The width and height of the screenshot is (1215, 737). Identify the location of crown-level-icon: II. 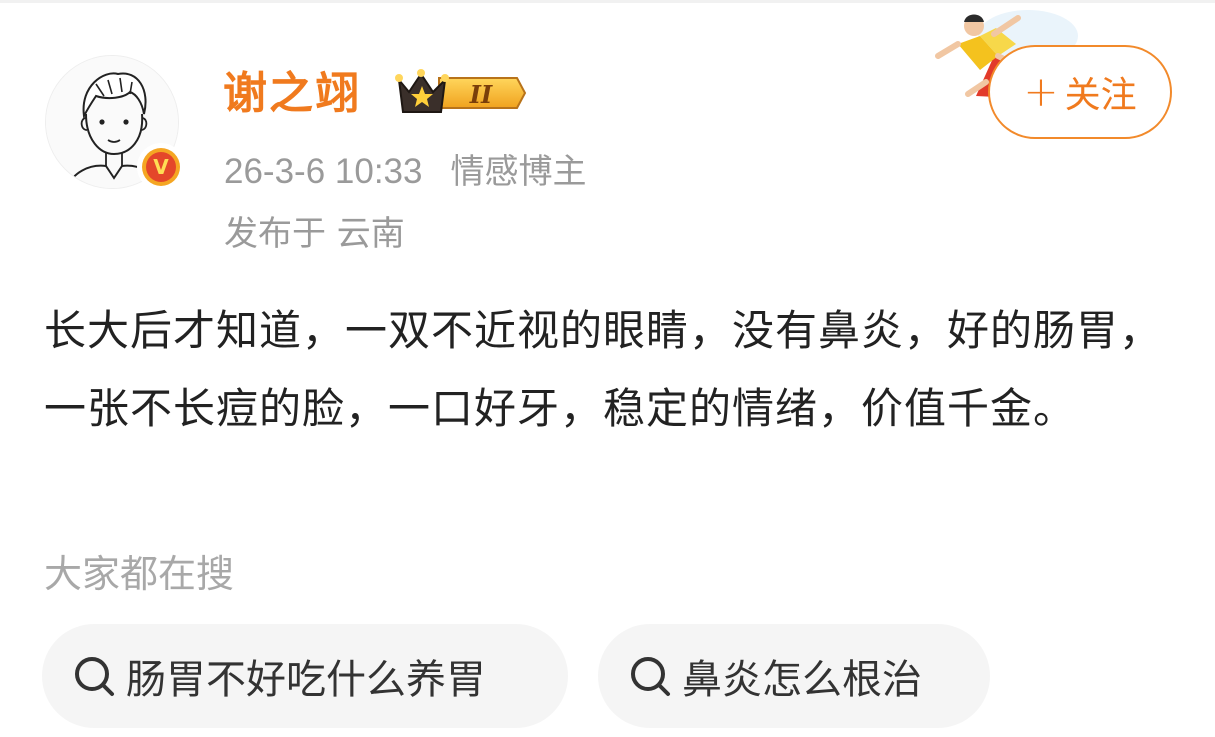
(461, 93).